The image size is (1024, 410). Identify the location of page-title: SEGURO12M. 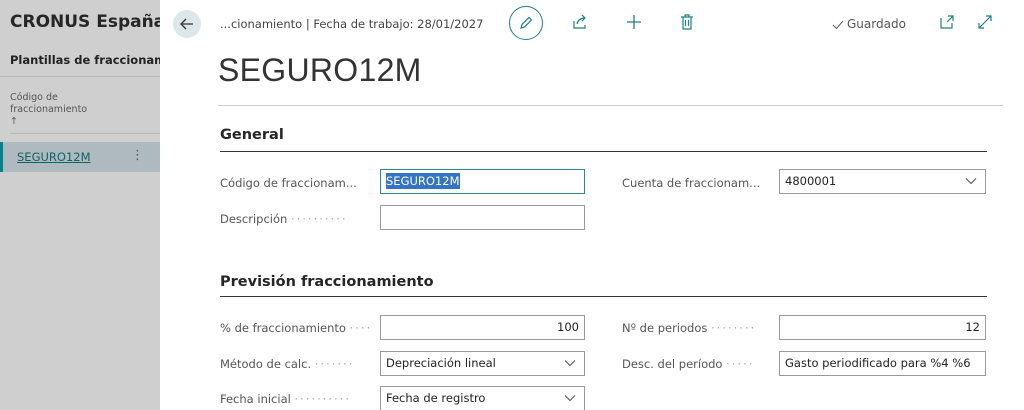
(320, 70).